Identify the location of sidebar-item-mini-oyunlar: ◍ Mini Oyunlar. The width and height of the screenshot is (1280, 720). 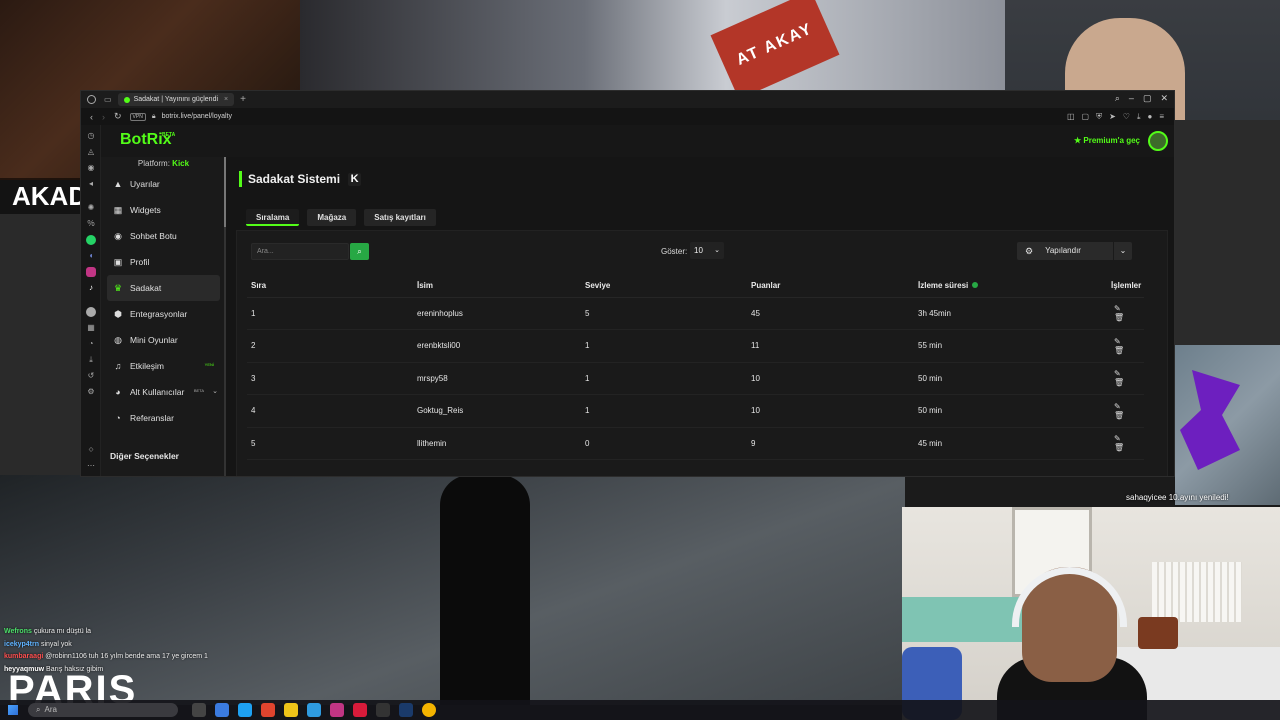
(163, 340).